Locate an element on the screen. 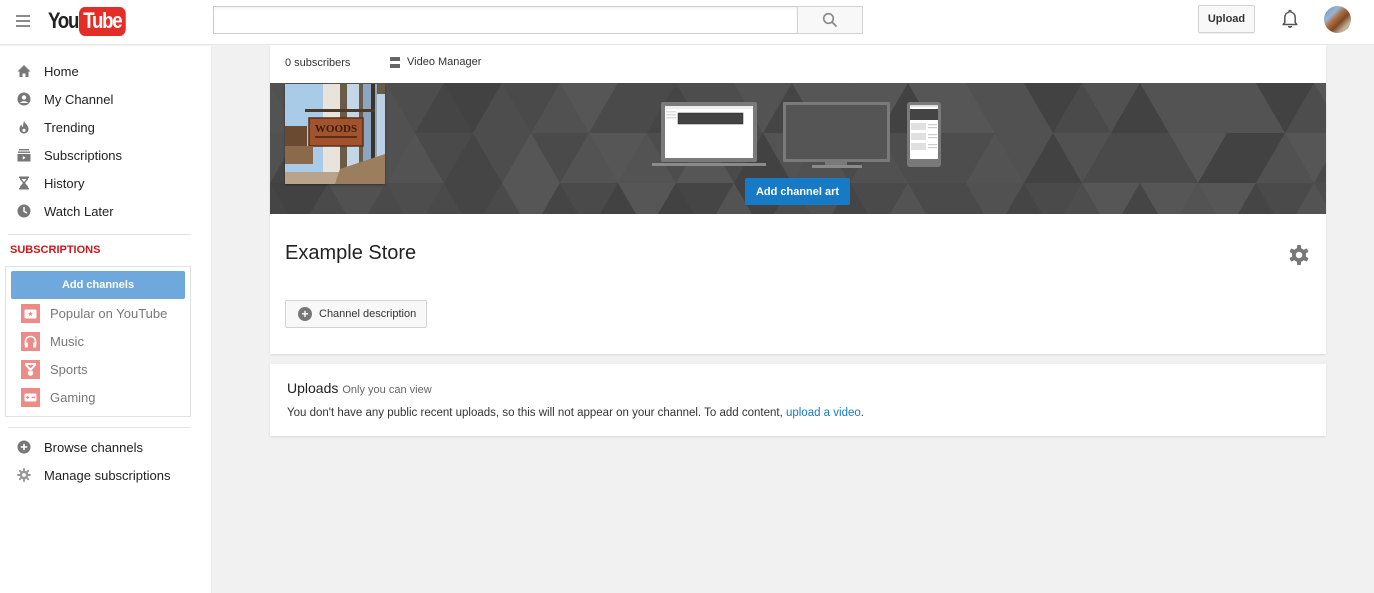 The height and width of the screenshot is (593, 1374). uploads-header: Uploads Only you can view is located at coordinates (359, 388).